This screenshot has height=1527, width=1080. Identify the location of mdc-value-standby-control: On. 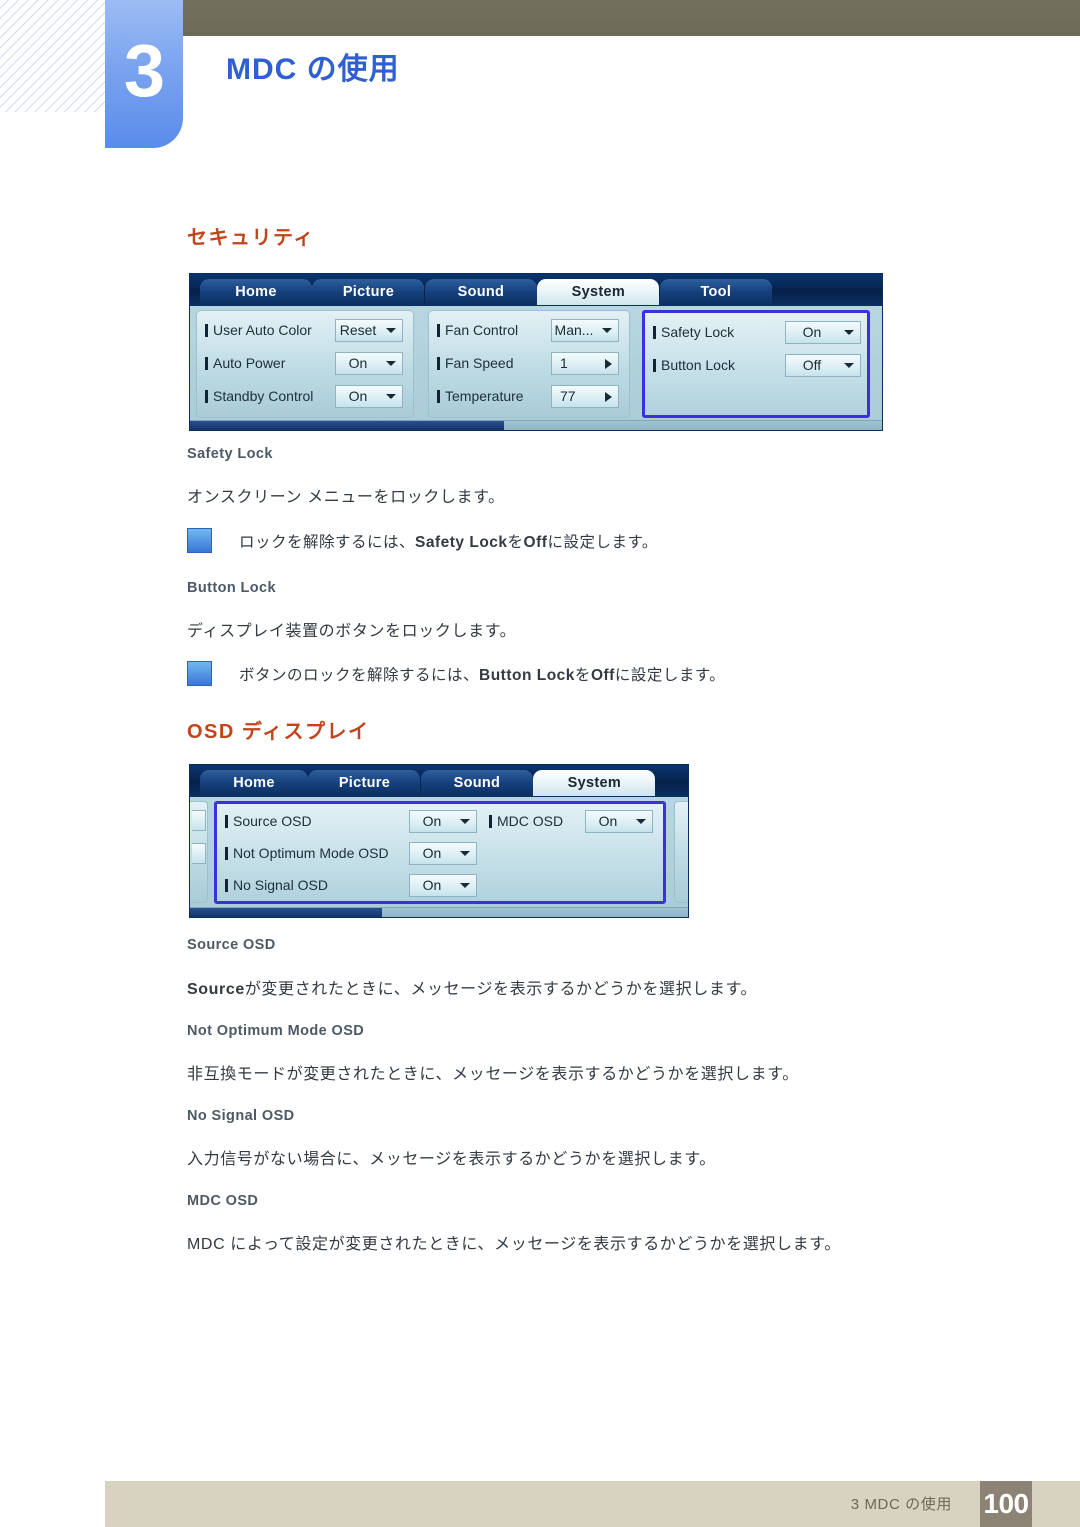
(358, 396).